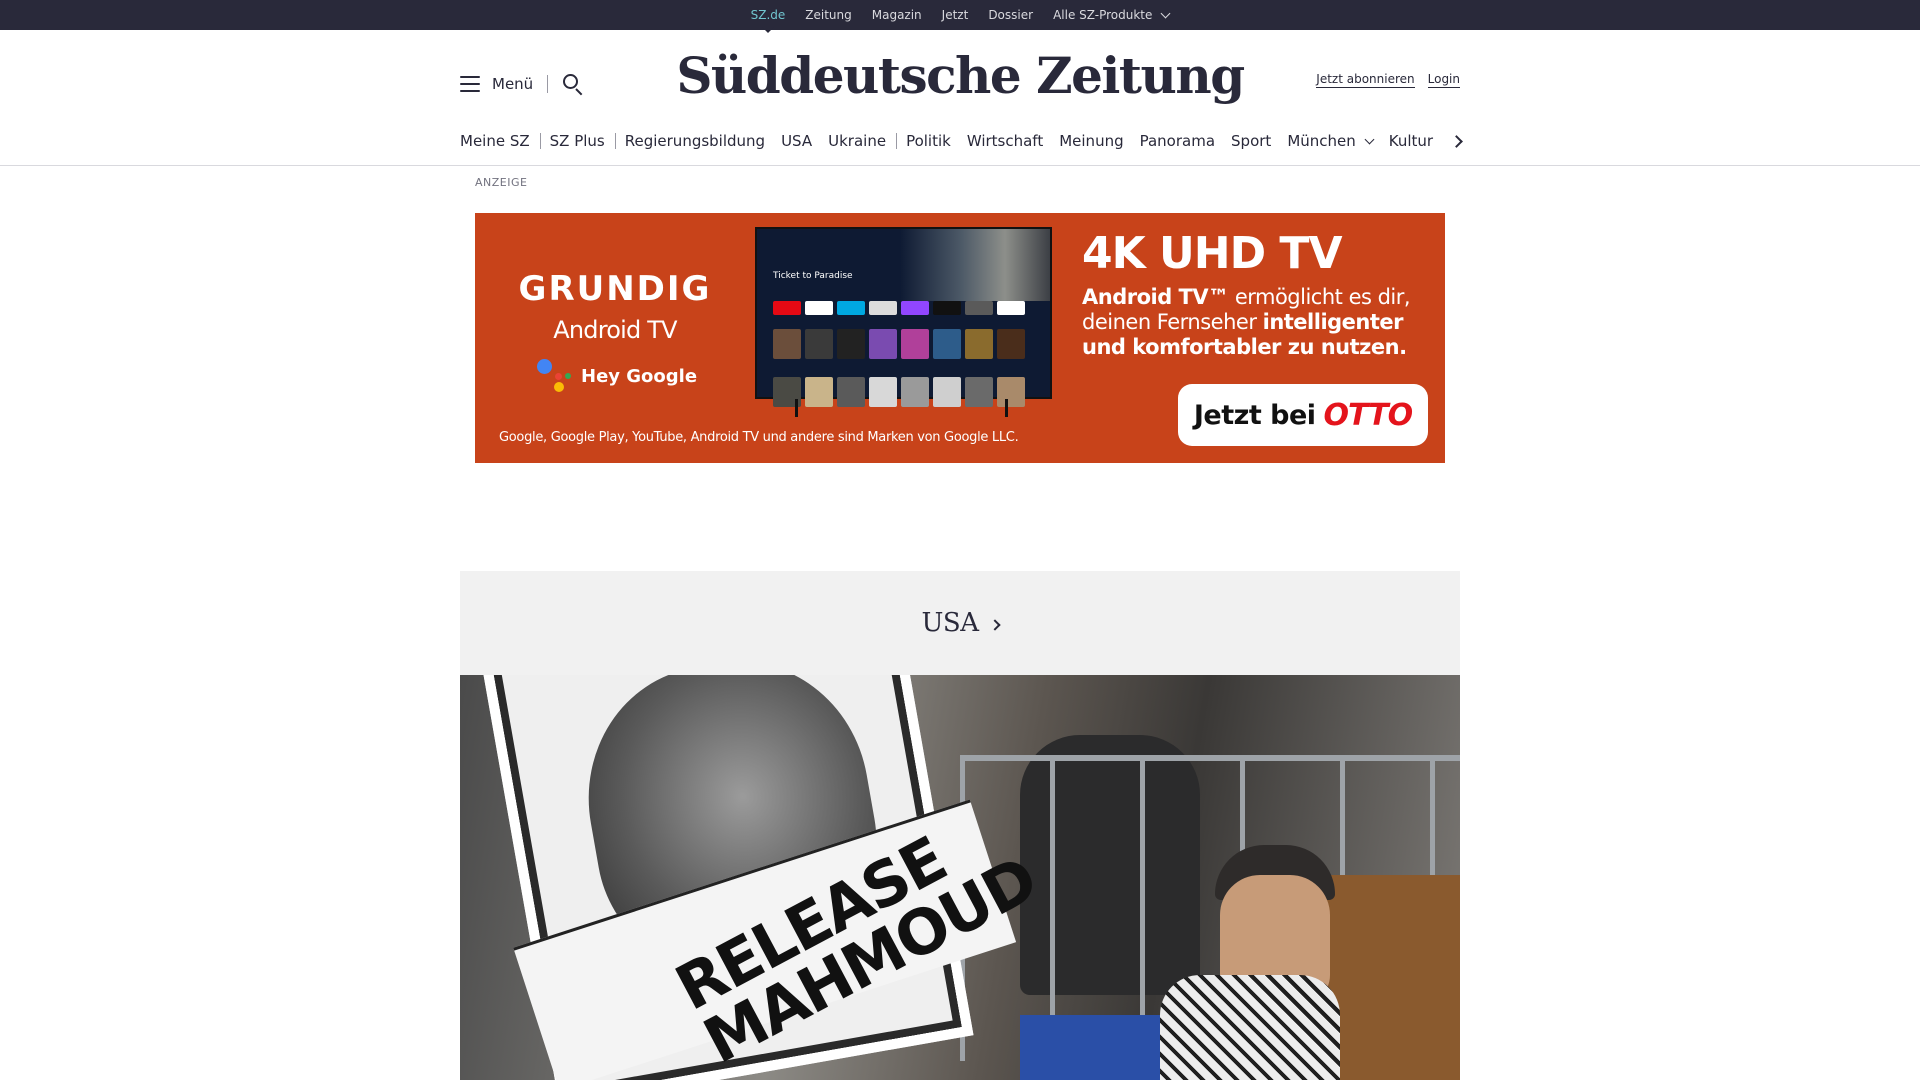  I want to click on section-header-usa: USA, so click(960, 623).